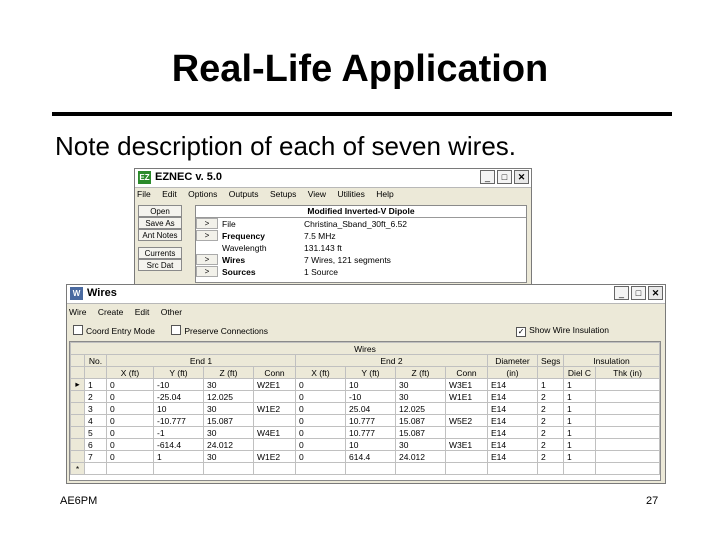  I want to click on new-row-star-icon: *, so click(77, 468).